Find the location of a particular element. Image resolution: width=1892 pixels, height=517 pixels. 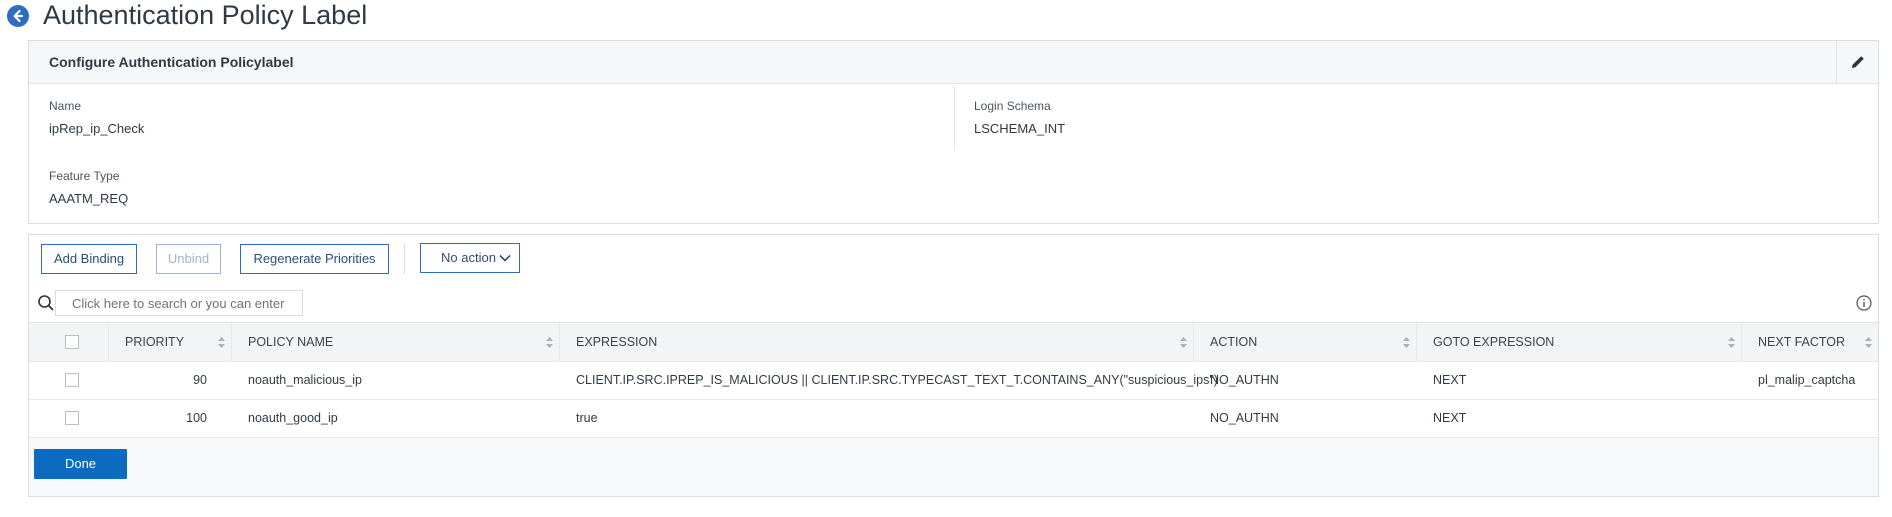

chevron-down-icon is located at coordinates (505, 258).